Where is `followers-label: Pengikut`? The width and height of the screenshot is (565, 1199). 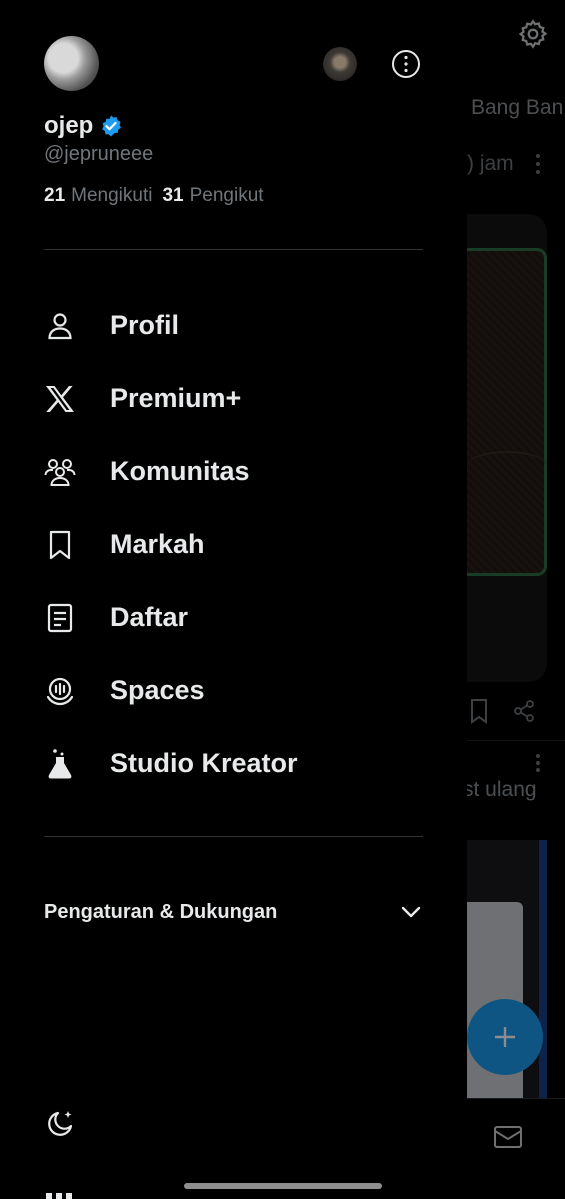
followers-label: Pengikut is located at coordinates (226, 195).